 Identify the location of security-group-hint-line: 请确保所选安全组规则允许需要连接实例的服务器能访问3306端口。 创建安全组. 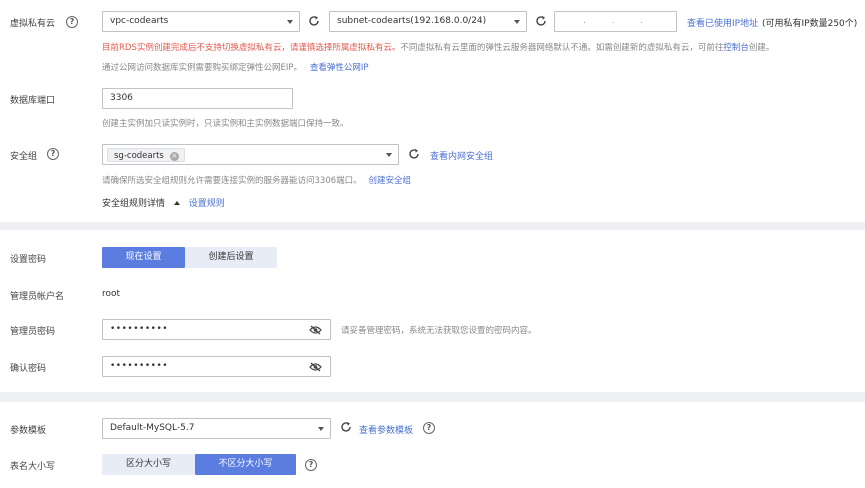
(256, 180).